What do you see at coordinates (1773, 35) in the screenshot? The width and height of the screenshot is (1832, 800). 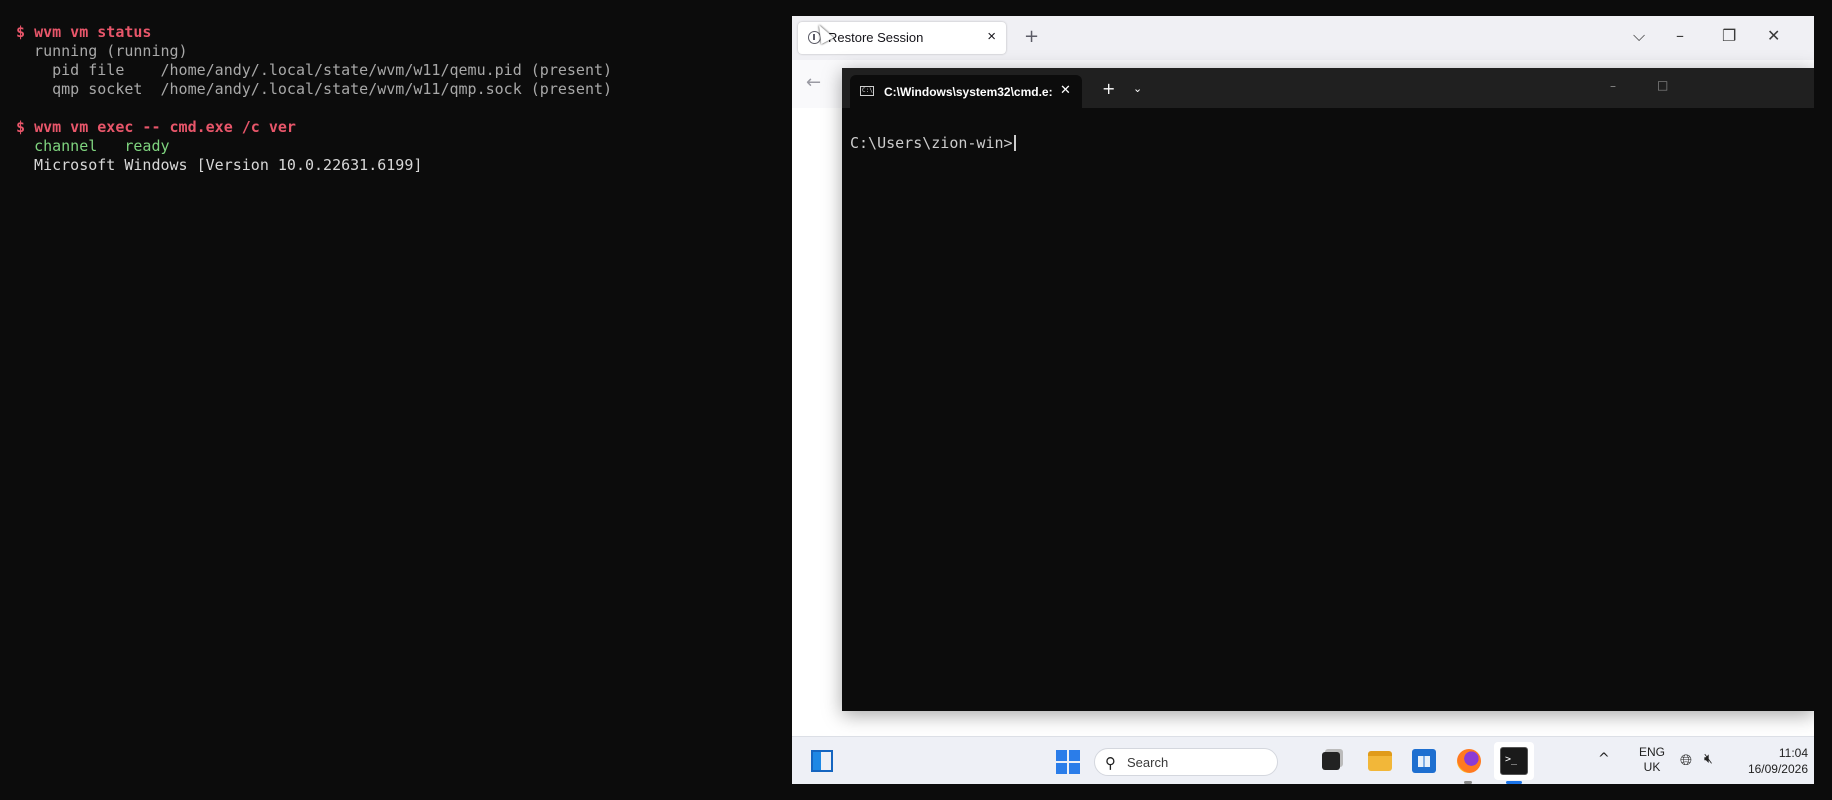 I see `close-window-button: ✕` at bounding box center [1773, 35].